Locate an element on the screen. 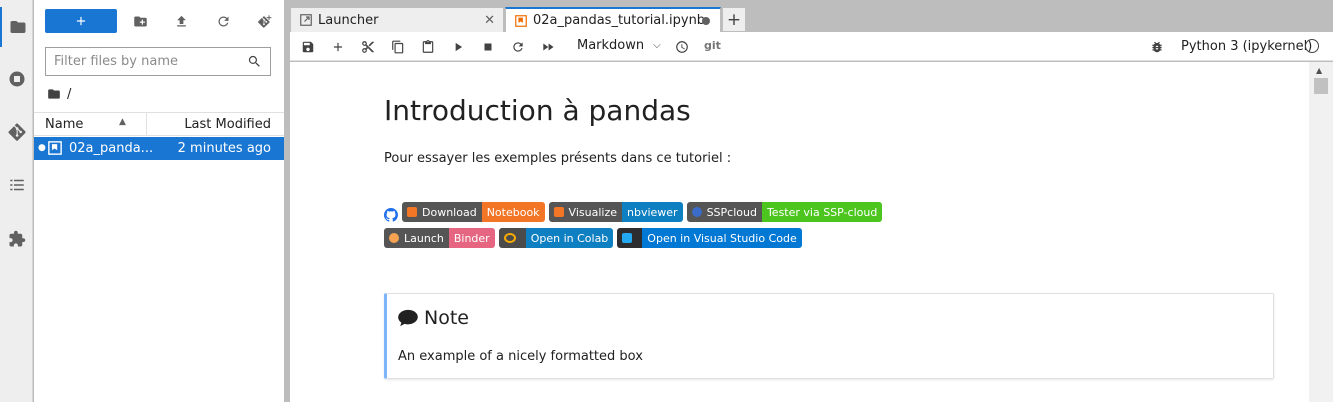 This screenshot has width=1333, height=402. binder-badge: Launch Binder is located at coordinates (439, 238).